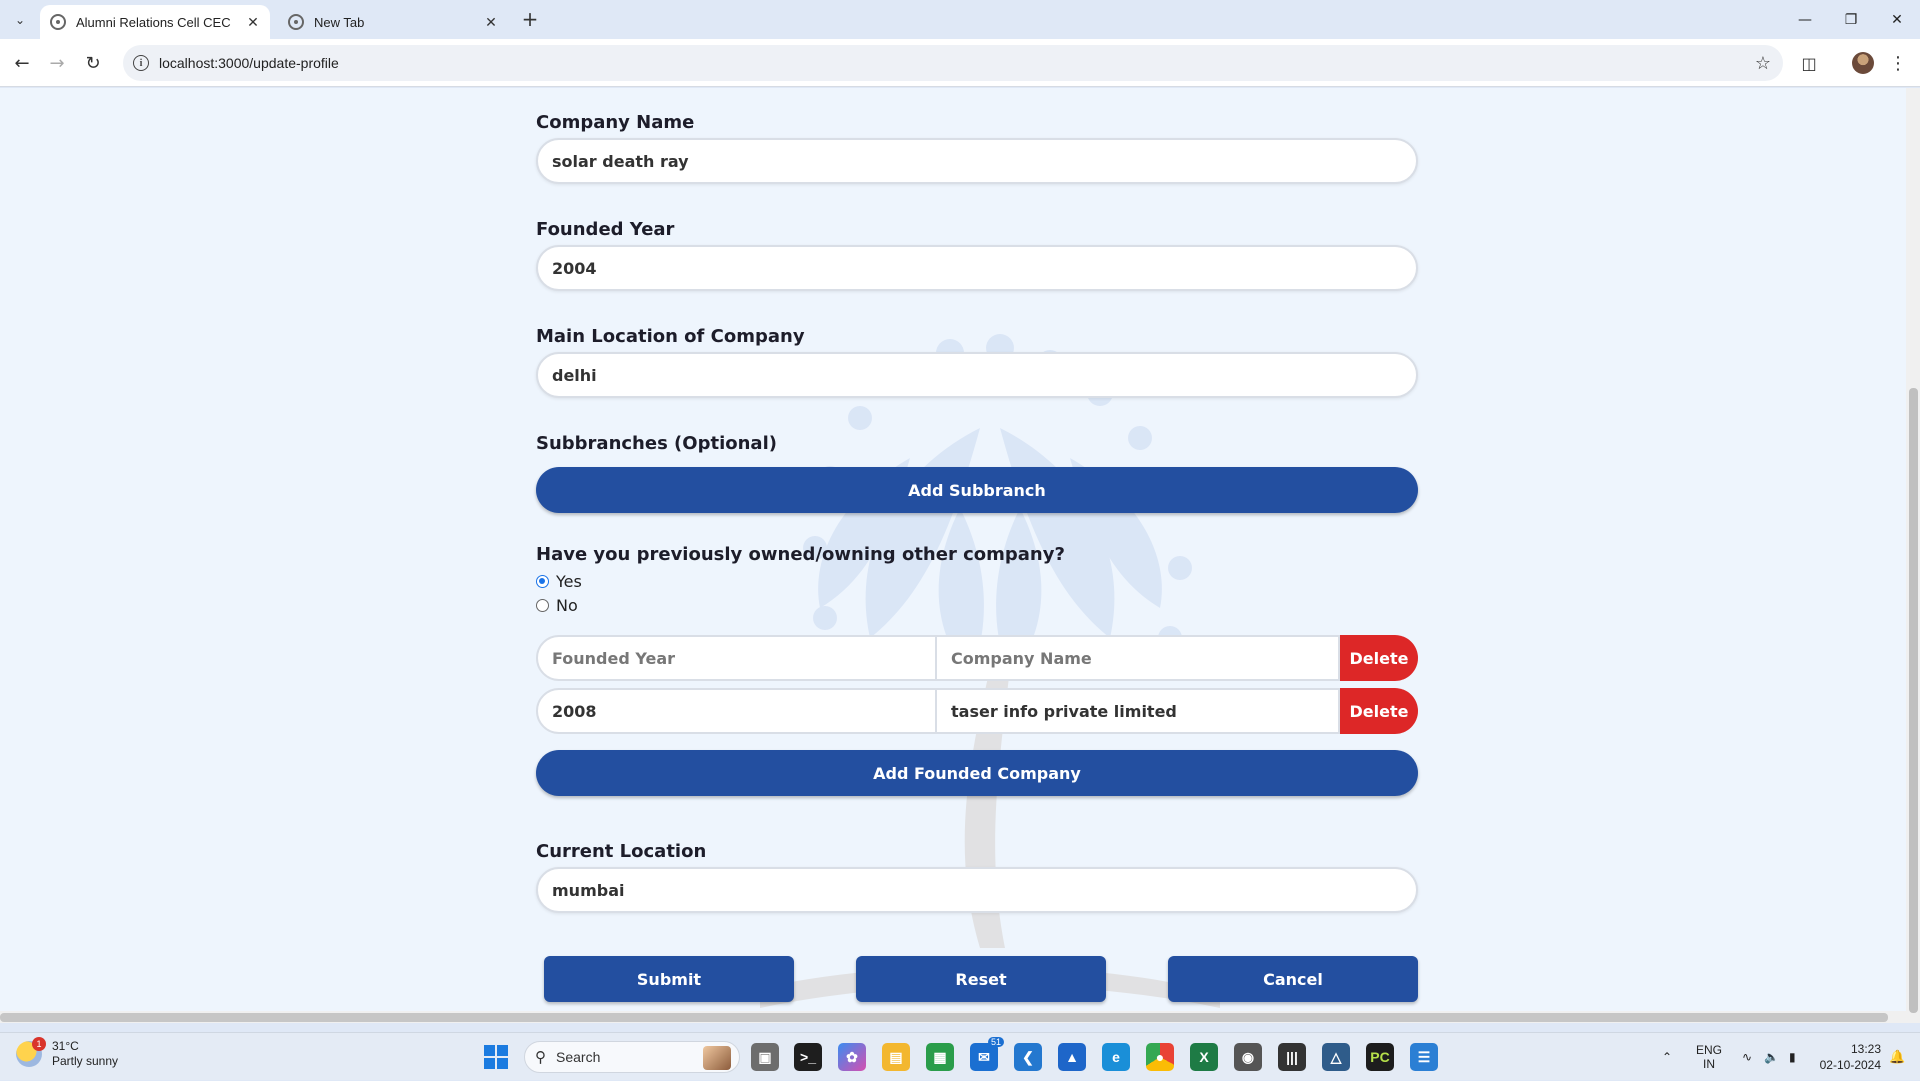 The height and width of the screenshot is (1081, 1920). Describe the element at coordinates (953, 63) in the screenshot. I see `address-bar: i localhost:3000/update-profile ☆` at that location.